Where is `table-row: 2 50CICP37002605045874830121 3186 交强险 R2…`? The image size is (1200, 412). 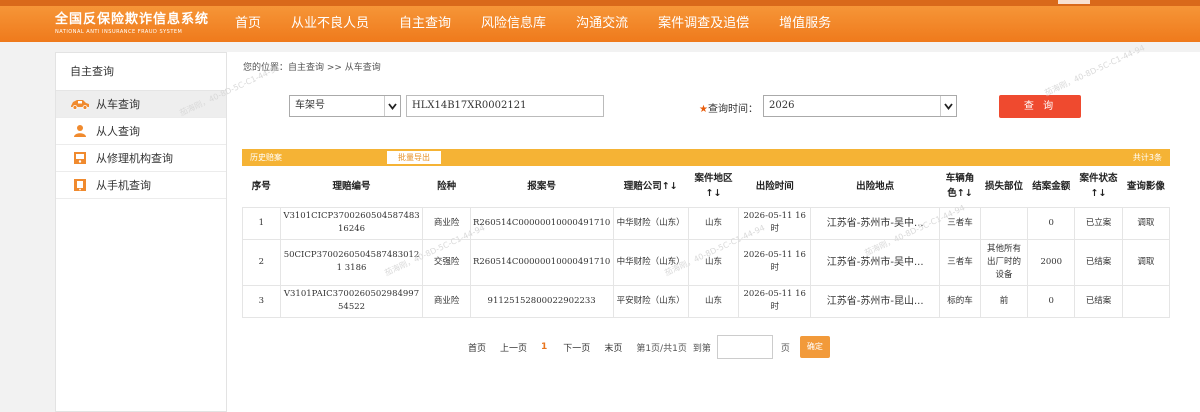 table-row: 2 50CICP37002605045874830121 3186 交强险 R2… is located at coordinates (706, 262).